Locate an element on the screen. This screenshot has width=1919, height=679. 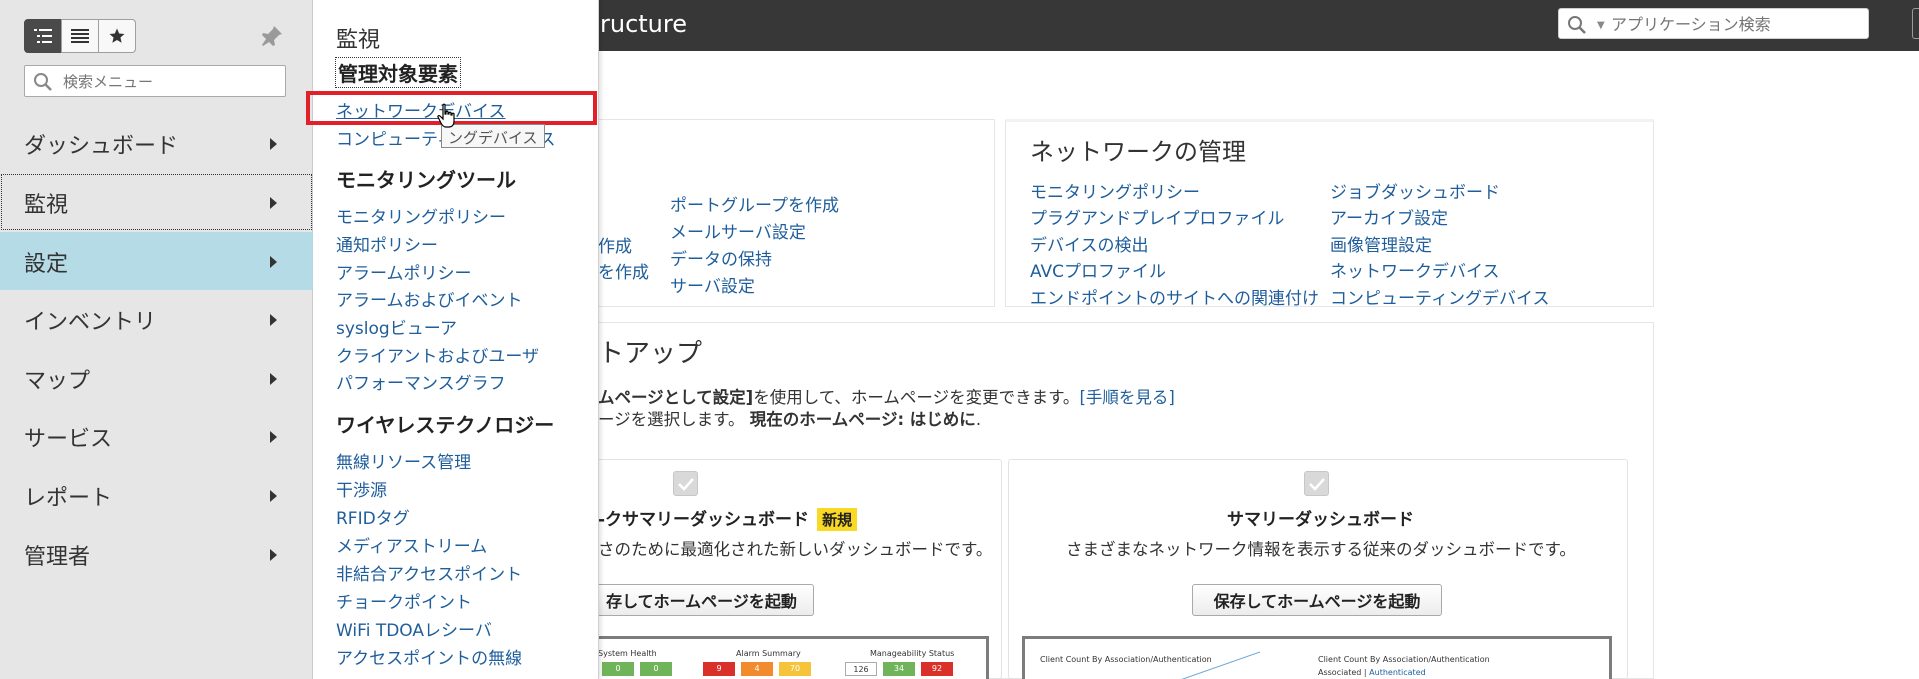
option-checkbox-new is located at coordinates (685, 483).